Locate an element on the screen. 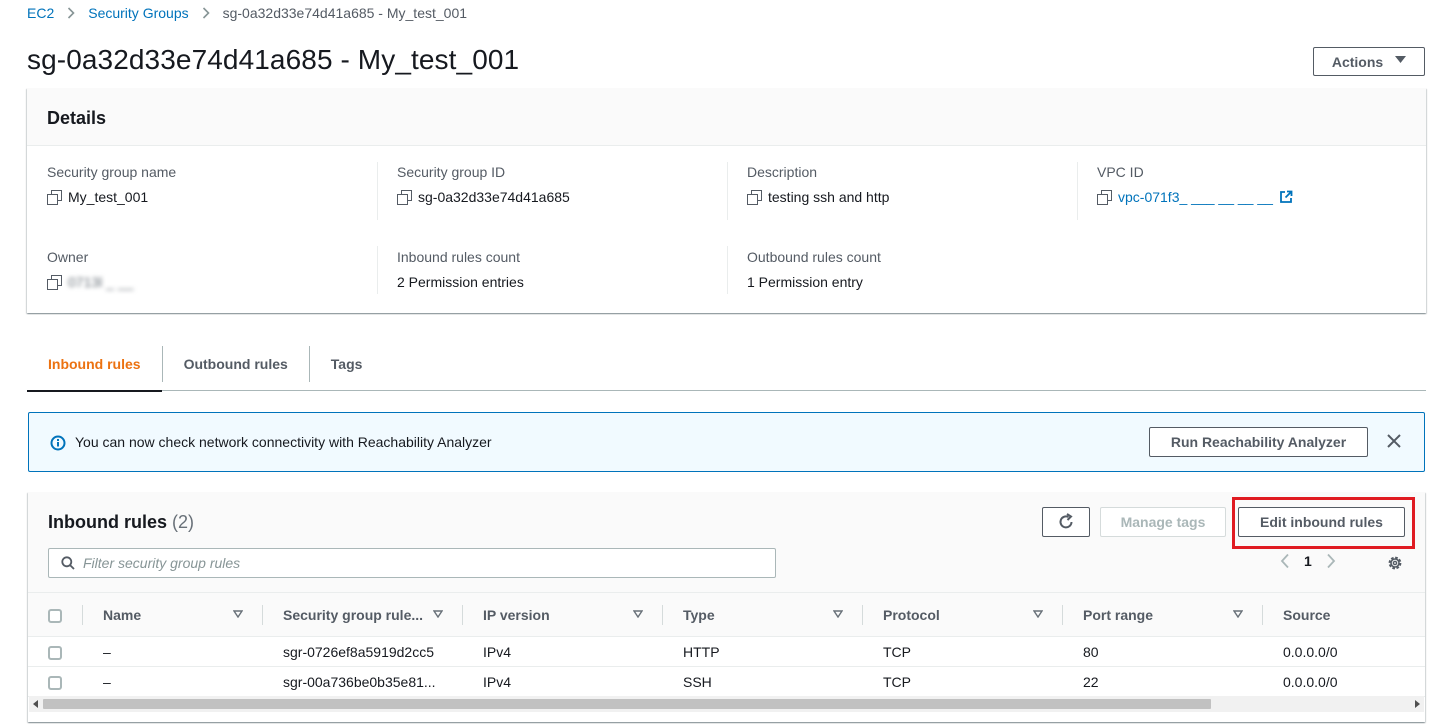 This screenshot has height=724, width=1441. vpc-id-link: vpc-071f3_ ___ __ __ __ is located at coordinates (1195, 197).